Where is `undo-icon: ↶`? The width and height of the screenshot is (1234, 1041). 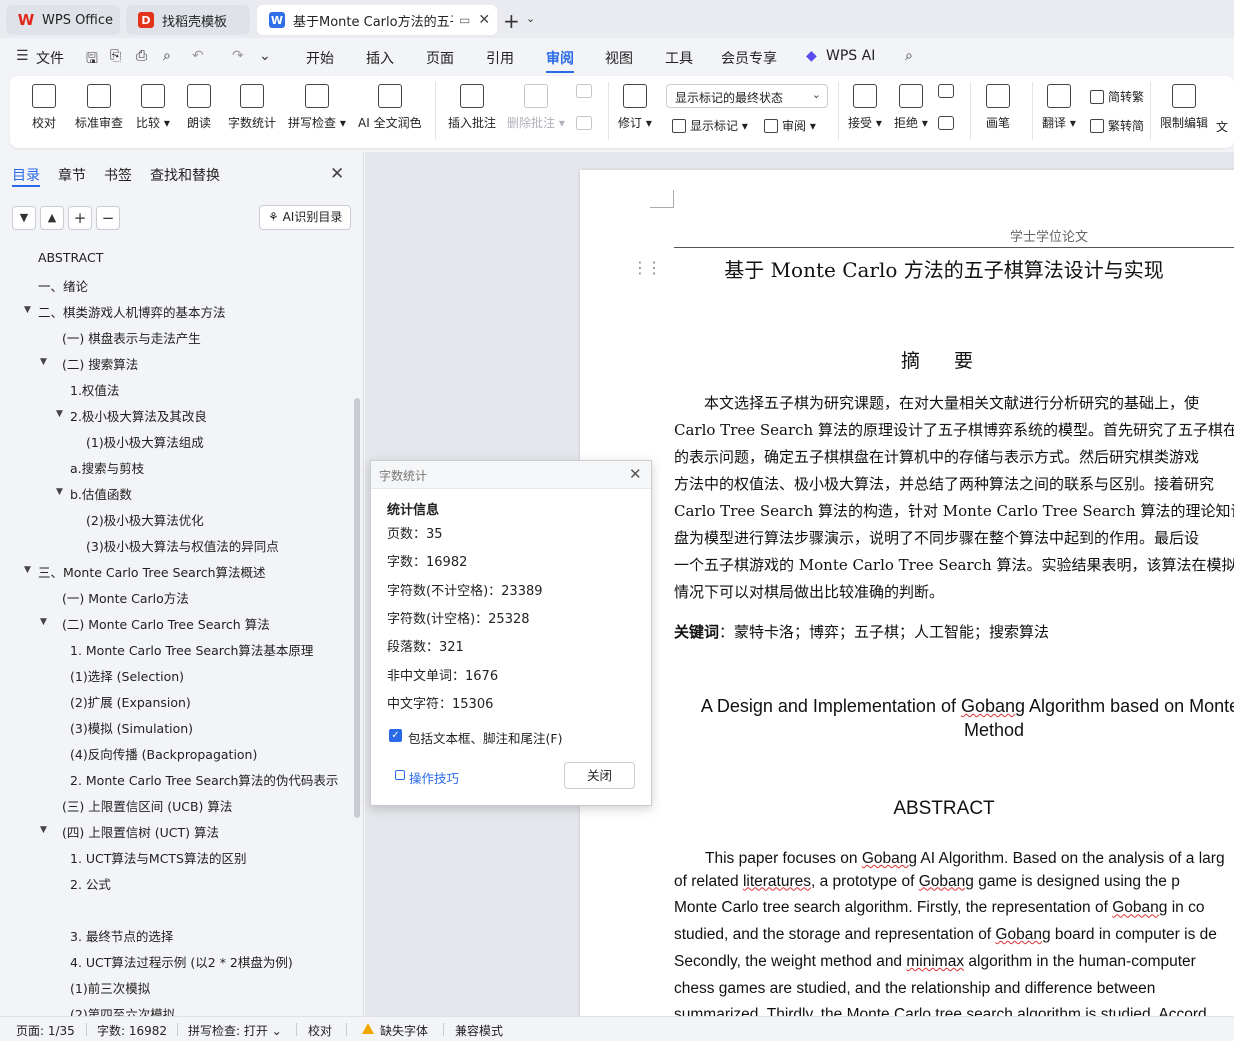
undo-icon: ↶ is located at coordinates (198, 56).